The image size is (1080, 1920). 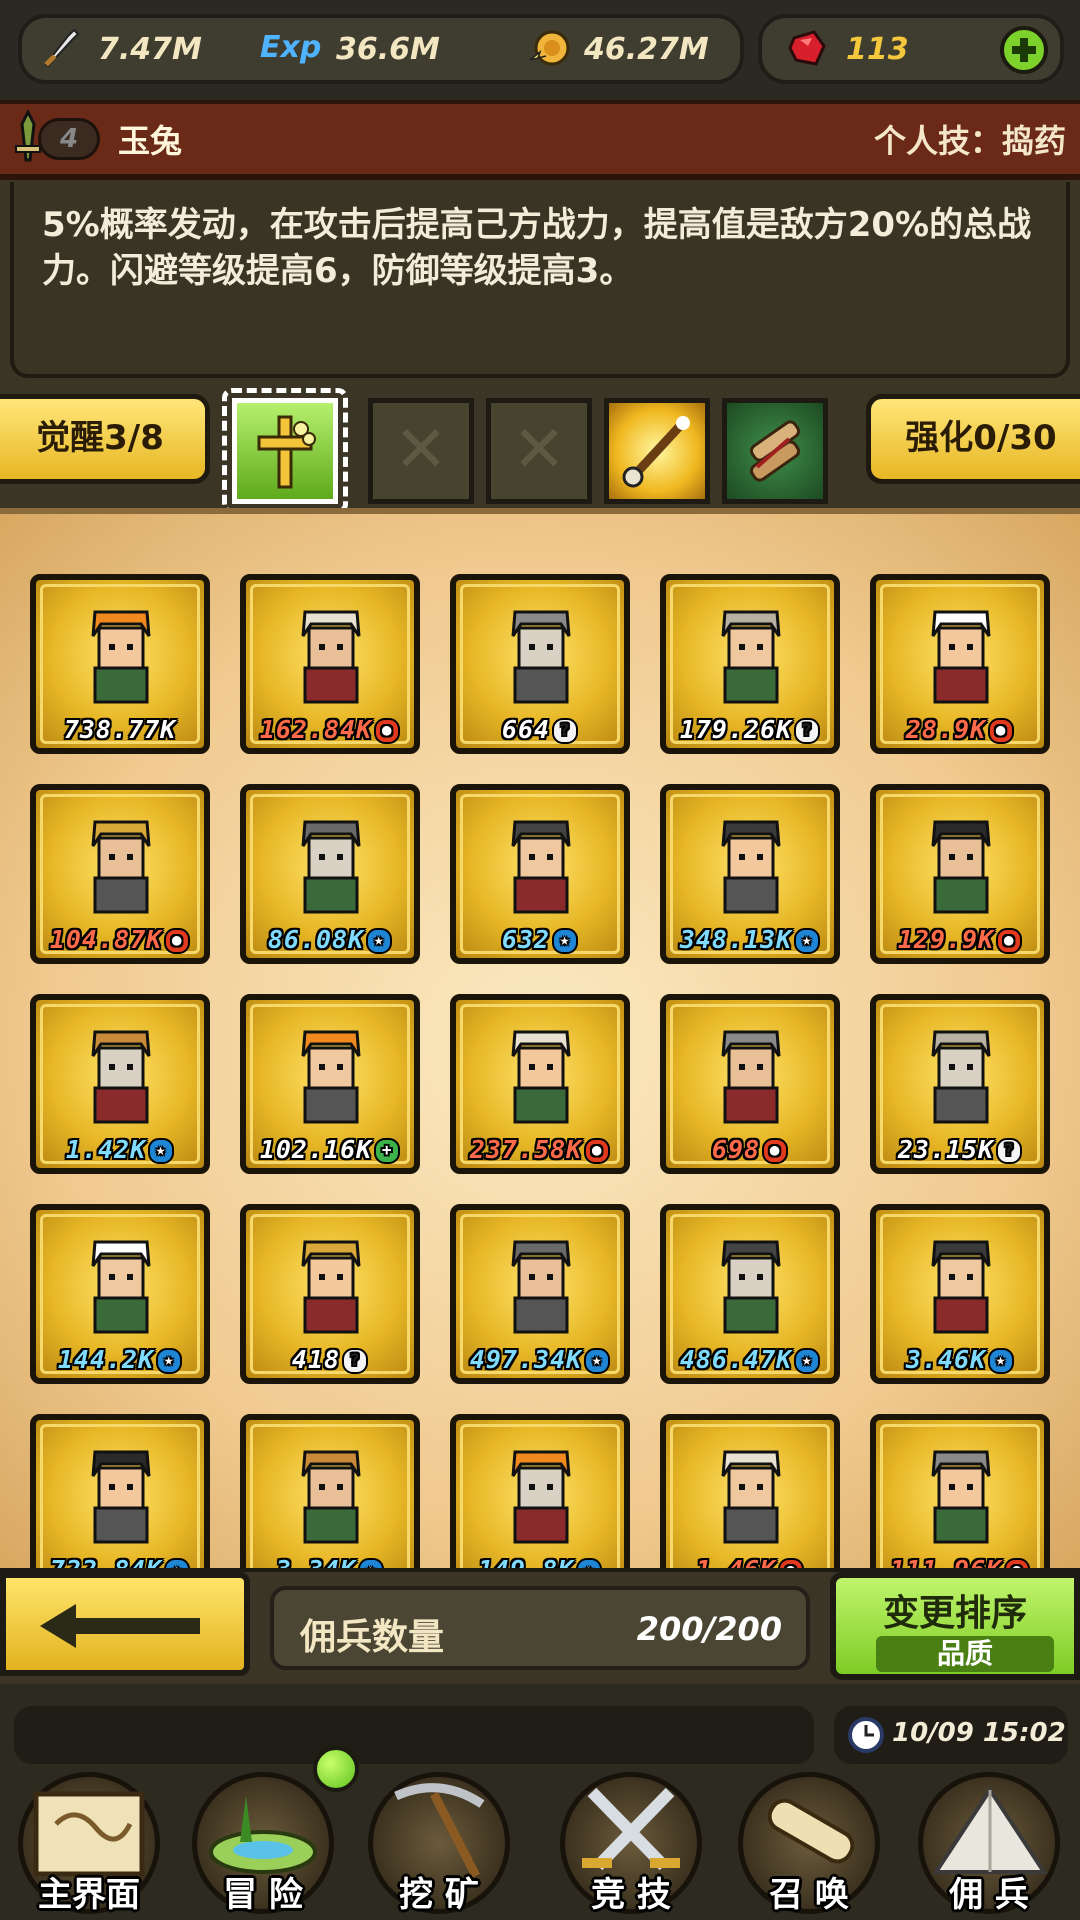 What do you see at coordinates (330, 1491) in the screenshot?
I see `hero-card: 3.34K★` at bounding box center [330, 1491].